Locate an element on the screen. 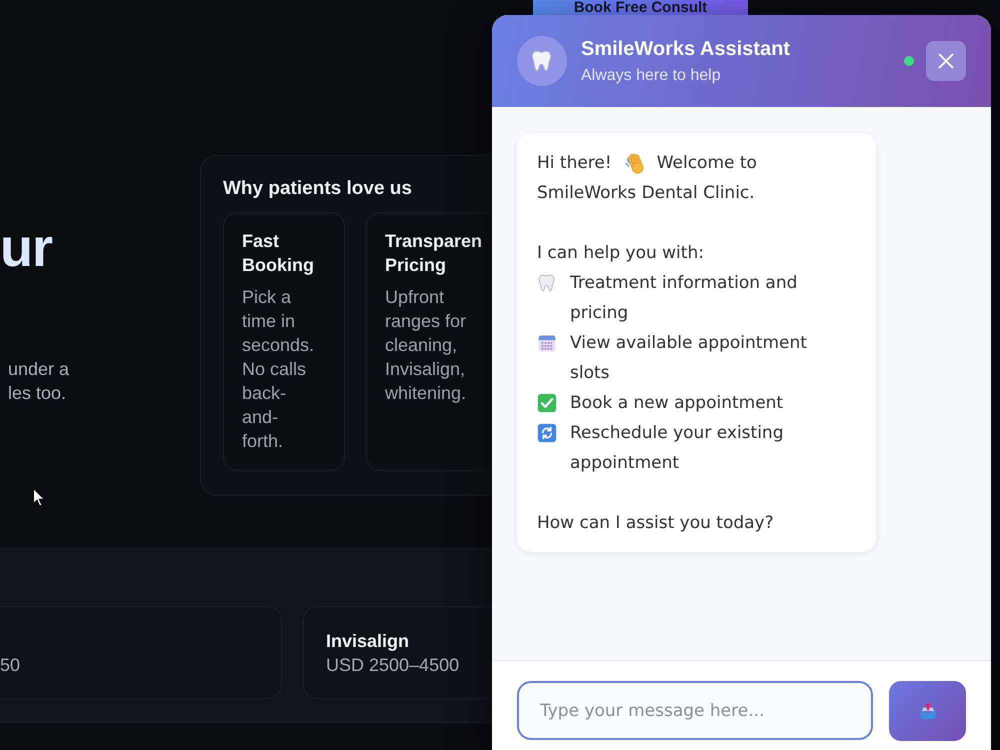 The height and width of the screenshot is (750, 1000). chat-title: SmileWorks Assistant is located at coordinates (686, 49).